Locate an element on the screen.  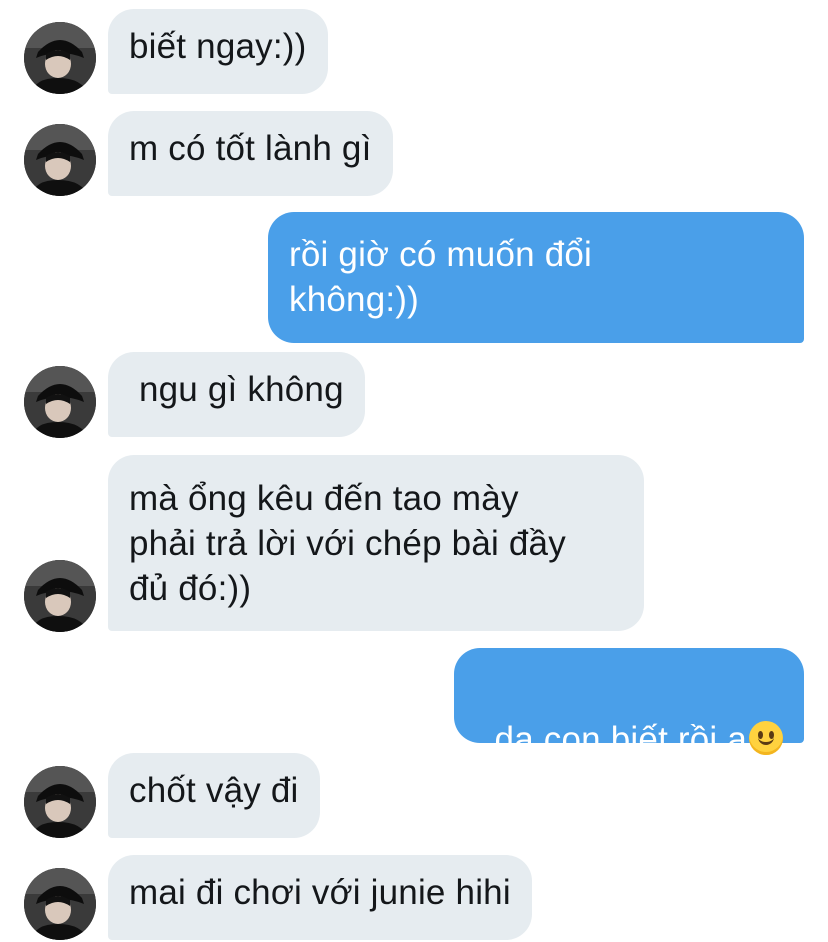
outgoing-message-bubble: rồi giờ có muốn đổi không:)) is located at coordinates (536, 277).